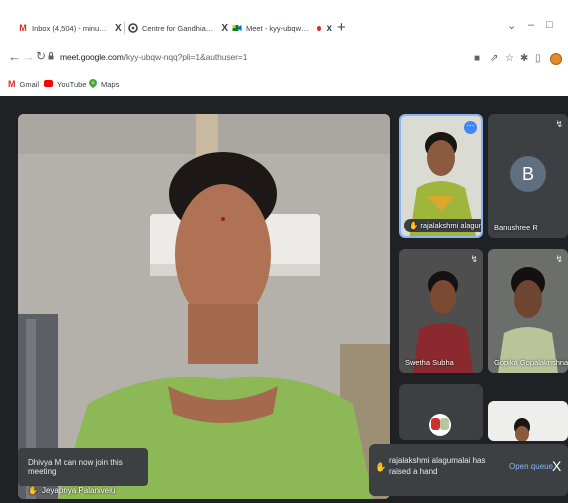 This screenshot has height=503, width=568. What do you see at coordinates (319, 28) in the screenshot?
I see `recording-dot-icon` at bounding box center [319, 28].